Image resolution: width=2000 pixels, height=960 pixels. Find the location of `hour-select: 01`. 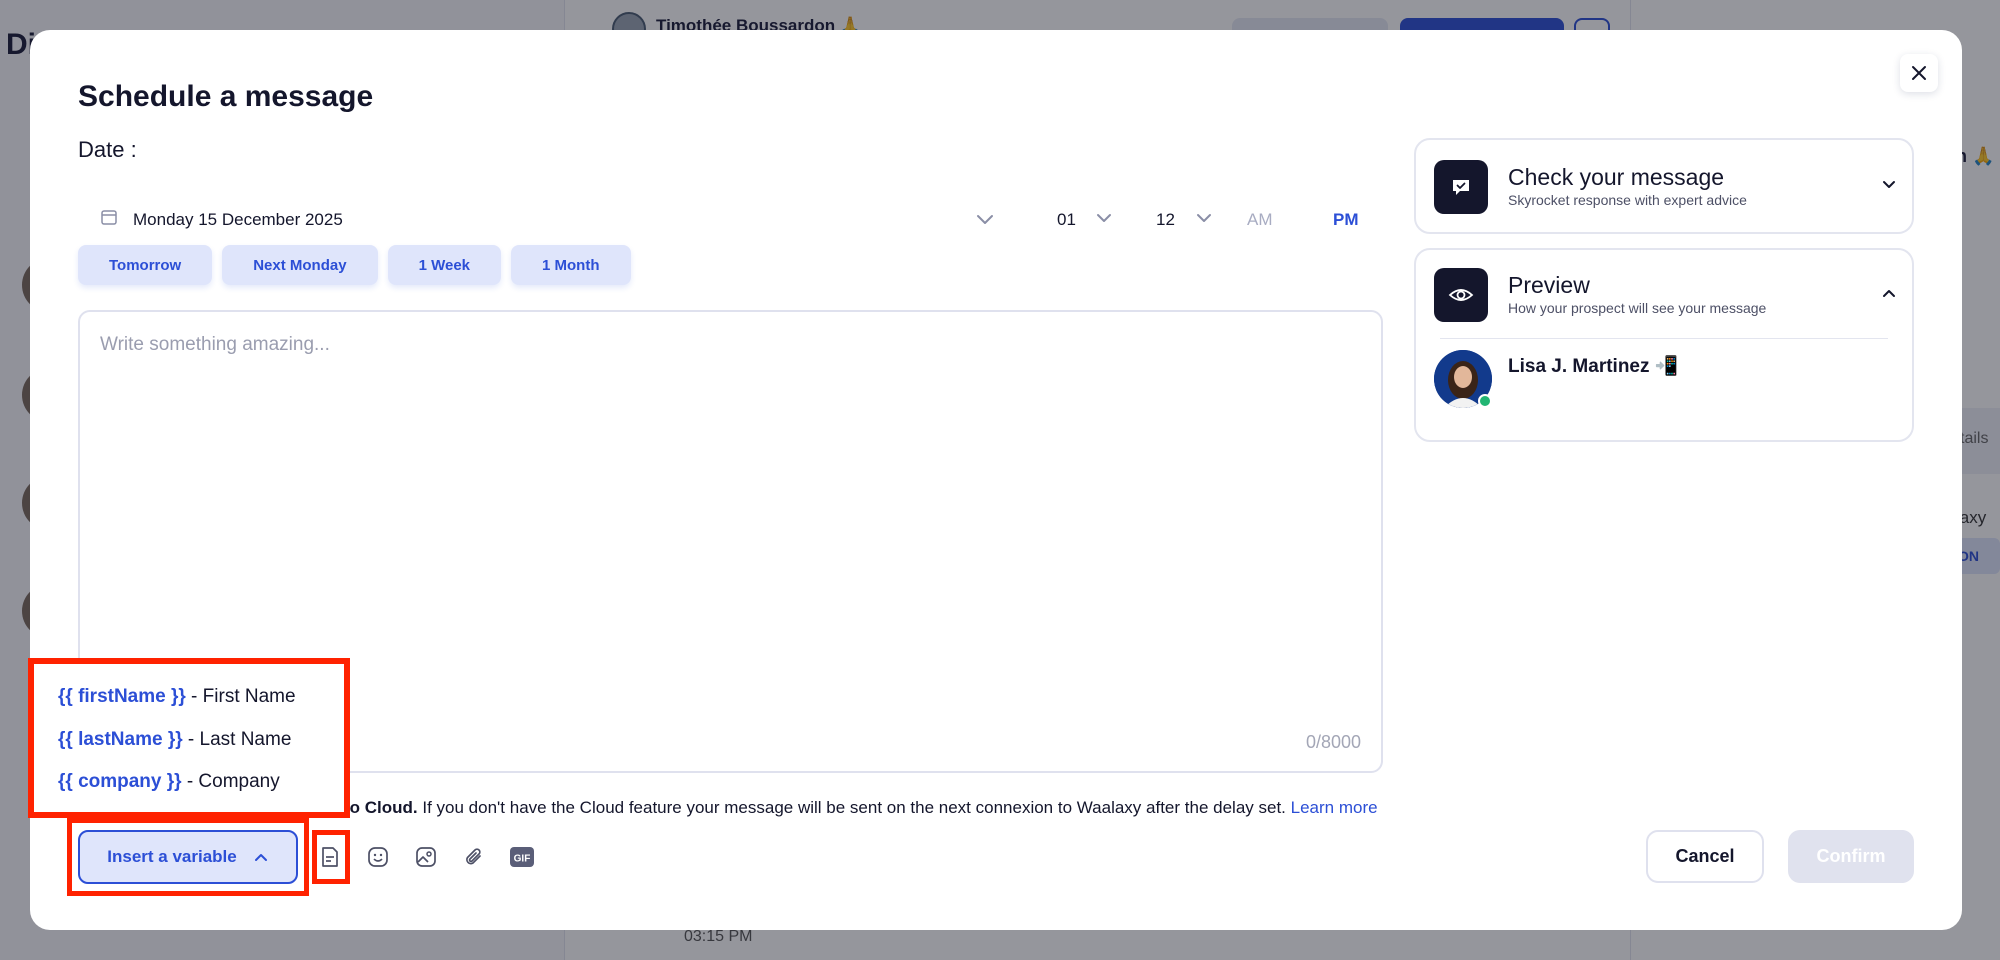

hour-select: 01 is located at coordinates (1066, 220).